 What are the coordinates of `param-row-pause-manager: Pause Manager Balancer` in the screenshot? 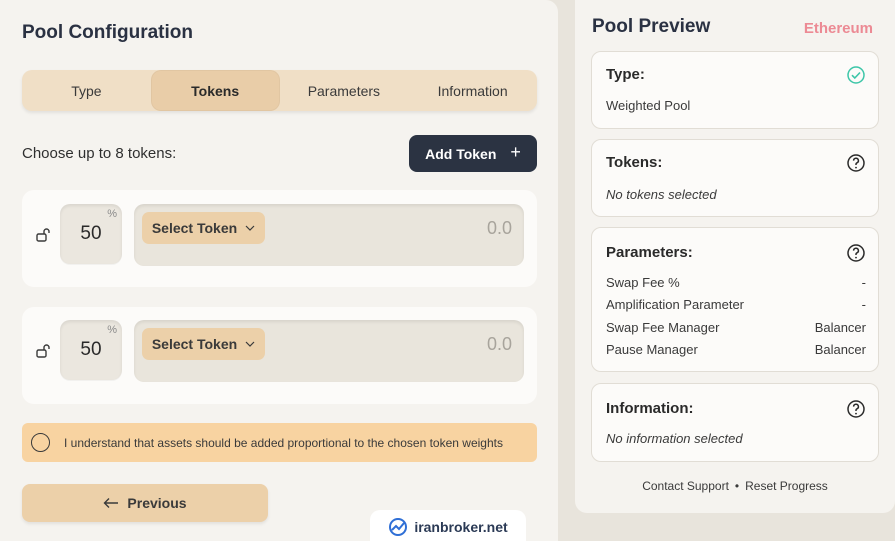 It's located at (736, 349).